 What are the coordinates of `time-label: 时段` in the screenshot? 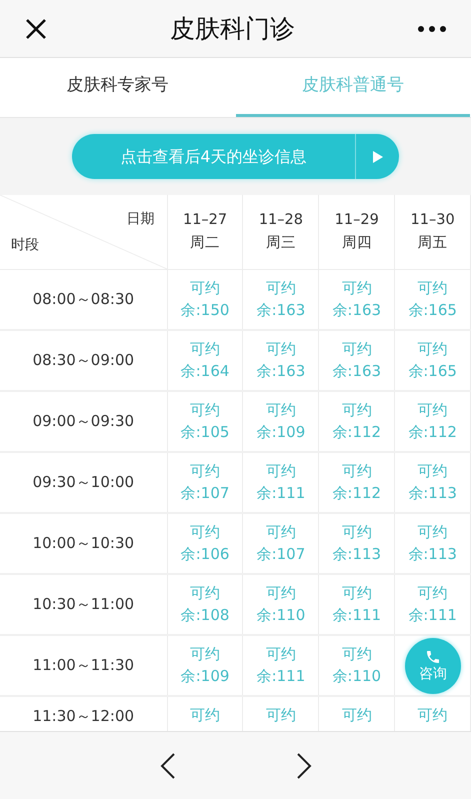 It's located at (25, 245).